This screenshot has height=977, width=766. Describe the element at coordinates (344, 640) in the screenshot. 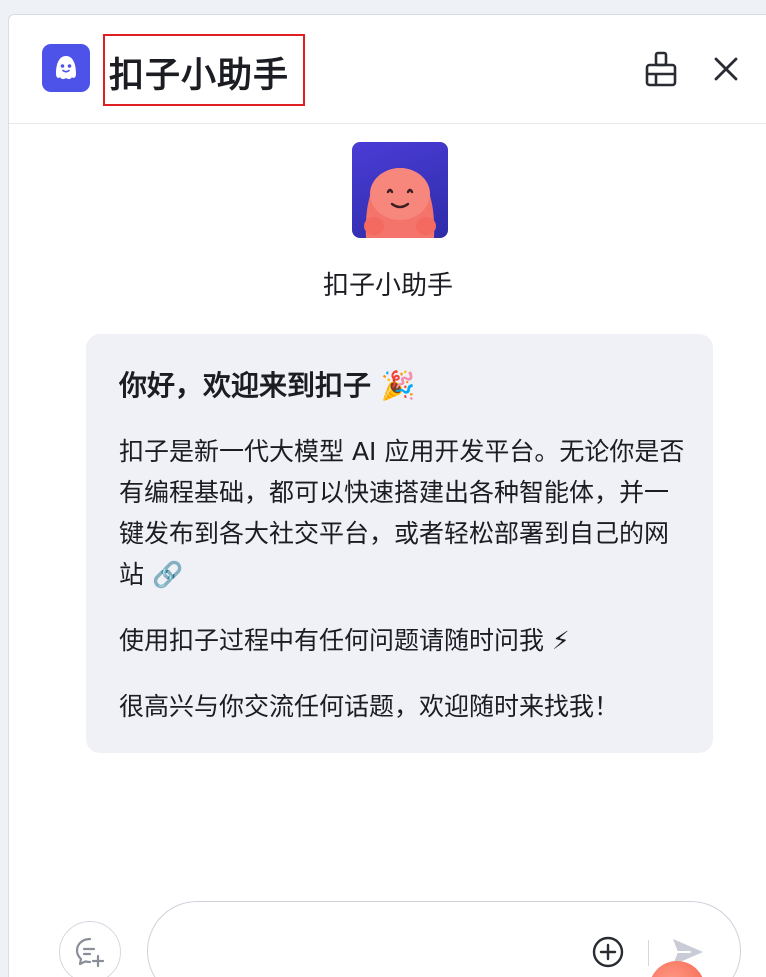

I see `help-paragraph: 使用扣子过程中有任何问题请随时问我 ⚡` at that location.